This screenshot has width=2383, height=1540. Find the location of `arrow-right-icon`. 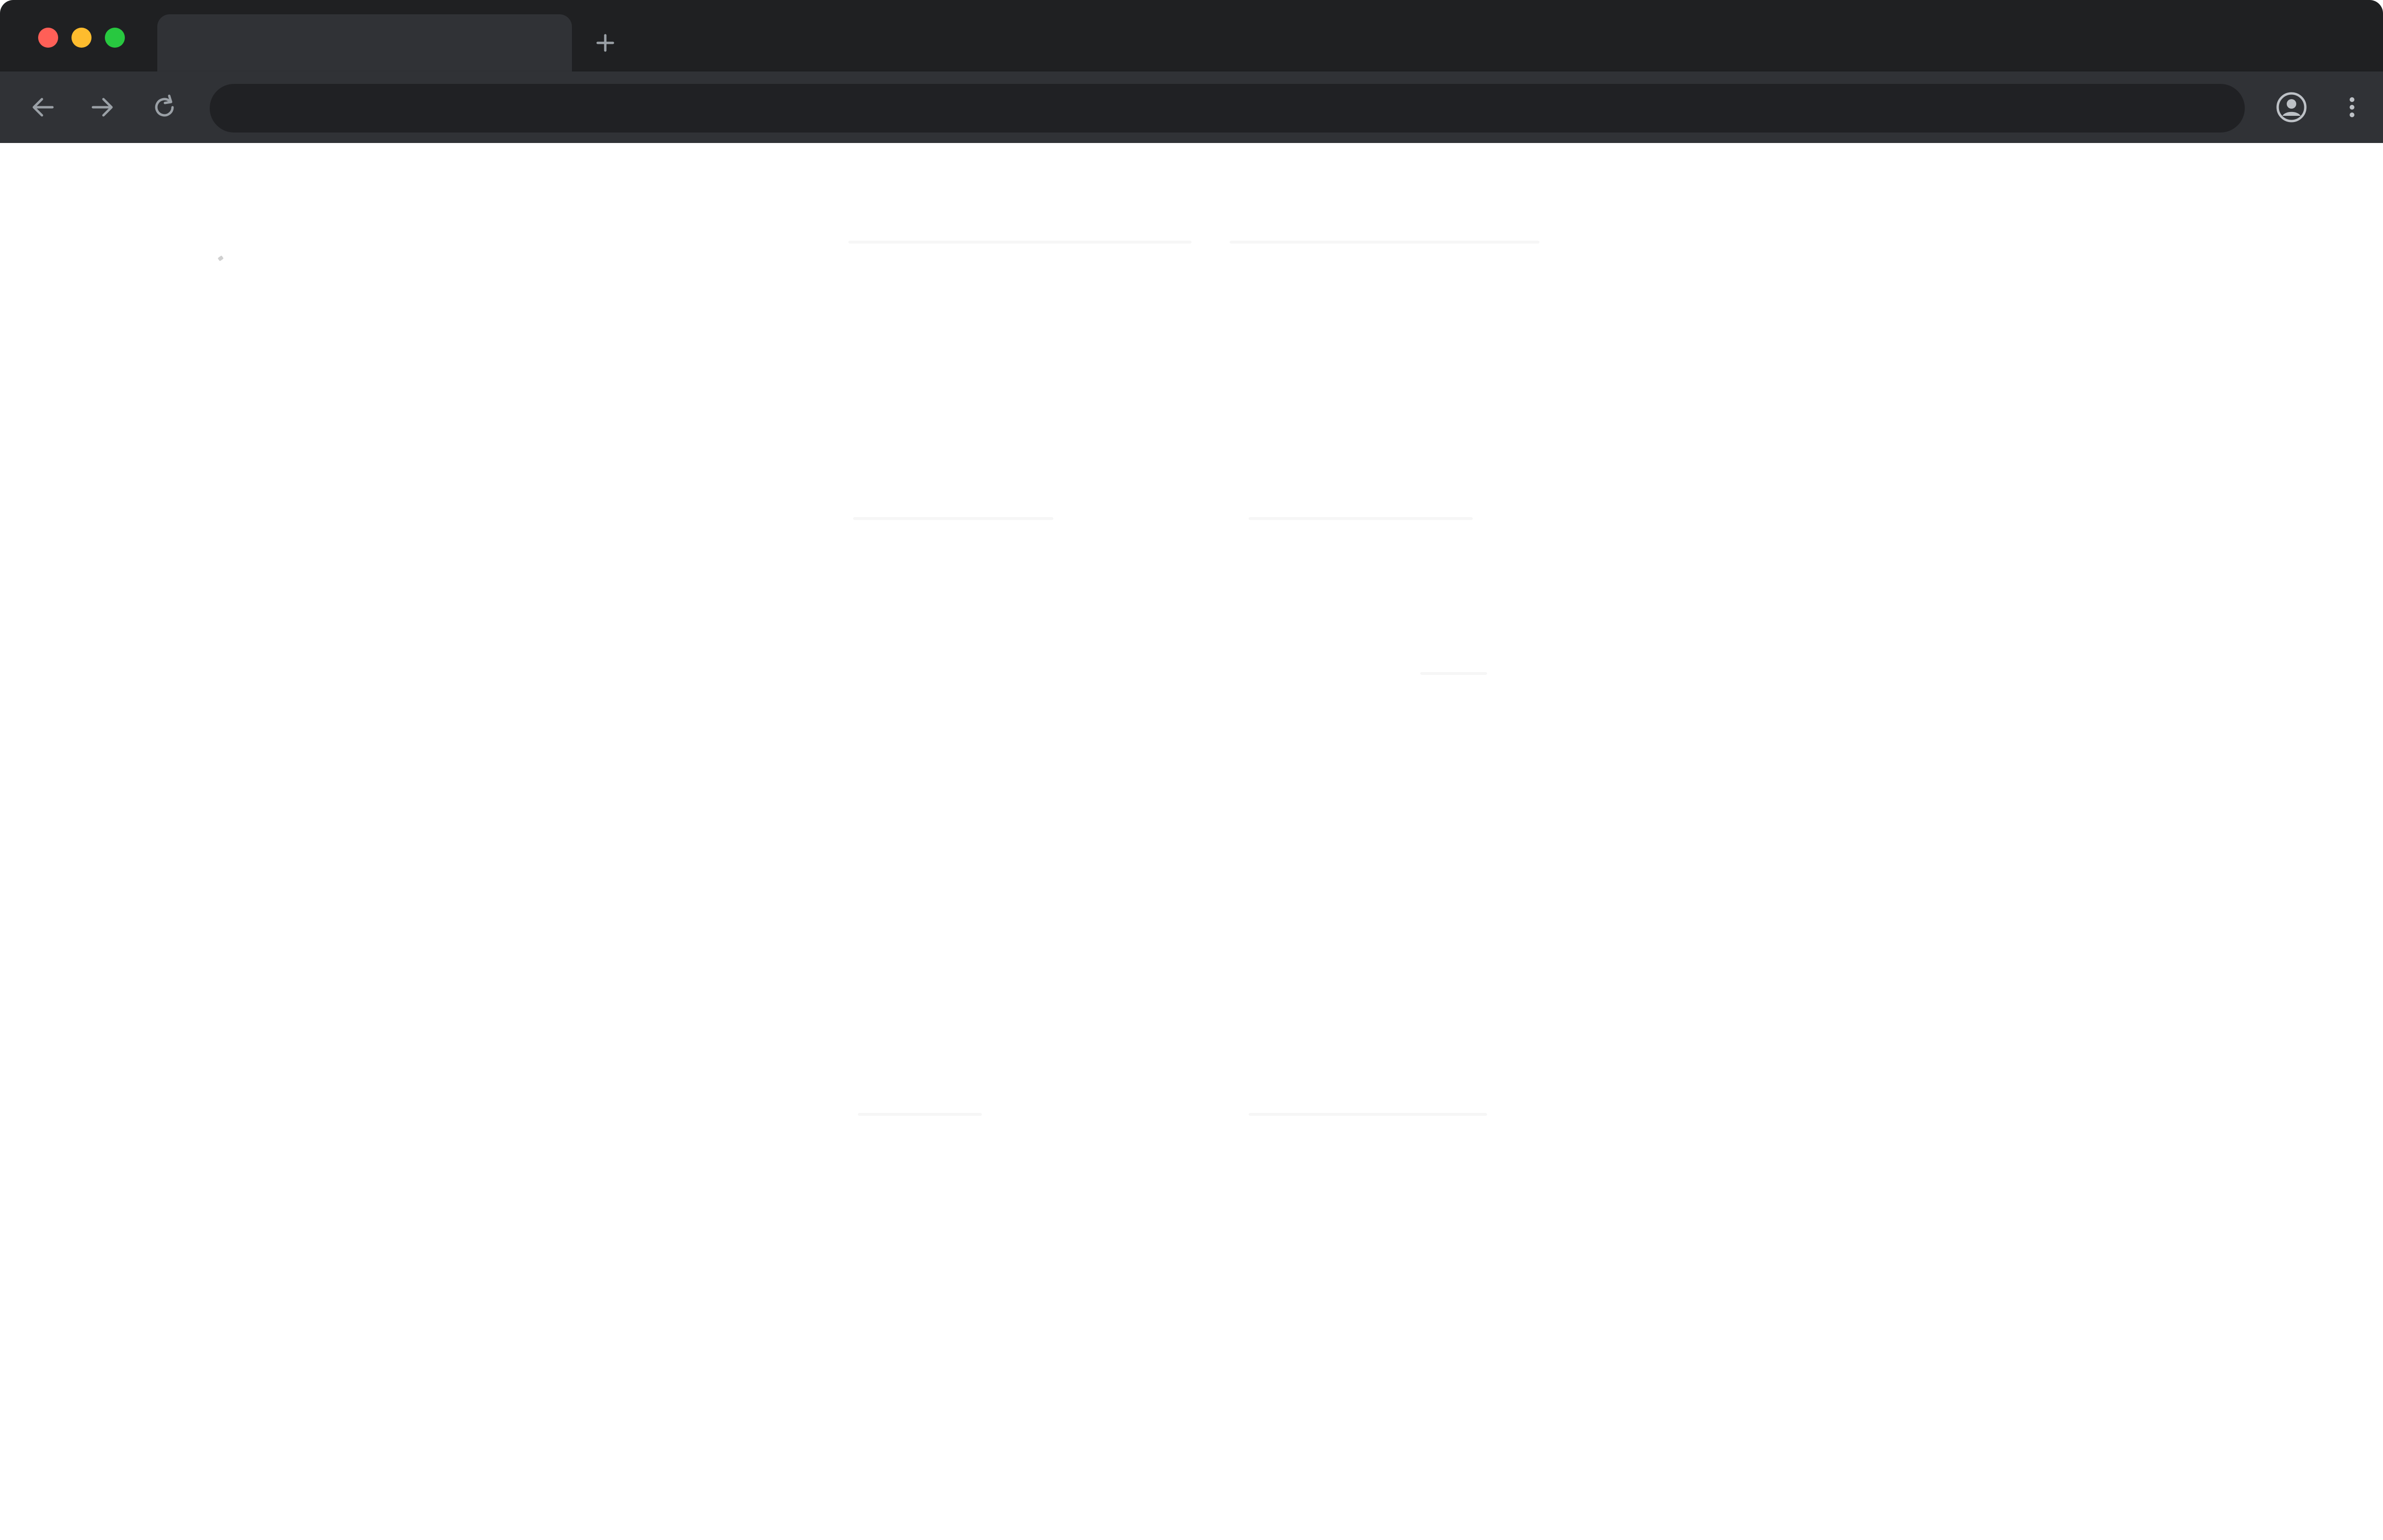

arrow-right-icon is located at coordinates (103, 107).